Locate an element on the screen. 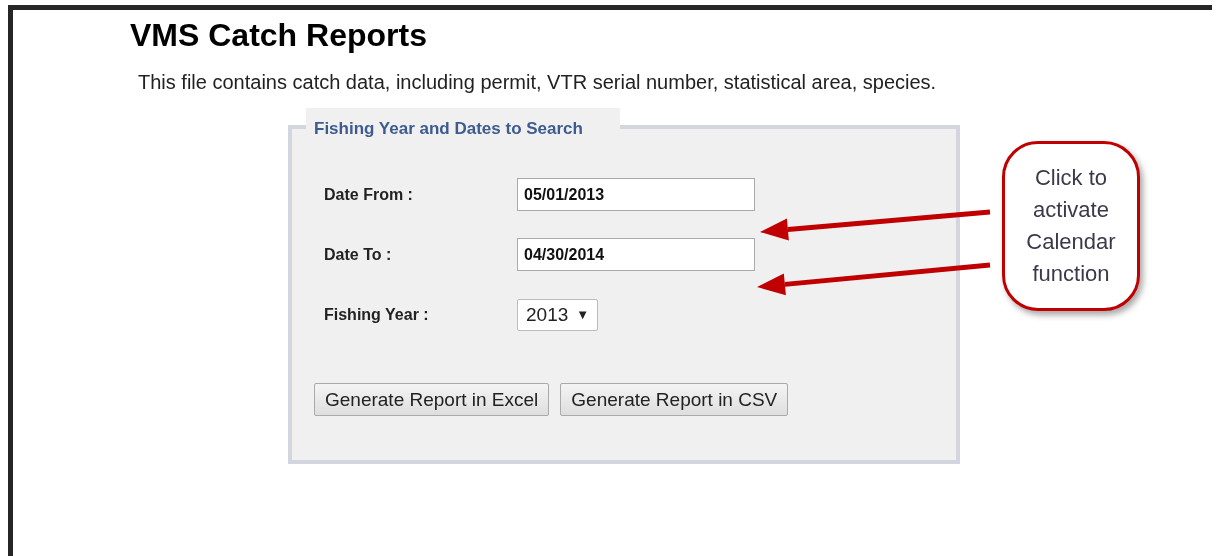  callout-bubble: Click to activate Calendar function is located at coordinates (1071, 226).